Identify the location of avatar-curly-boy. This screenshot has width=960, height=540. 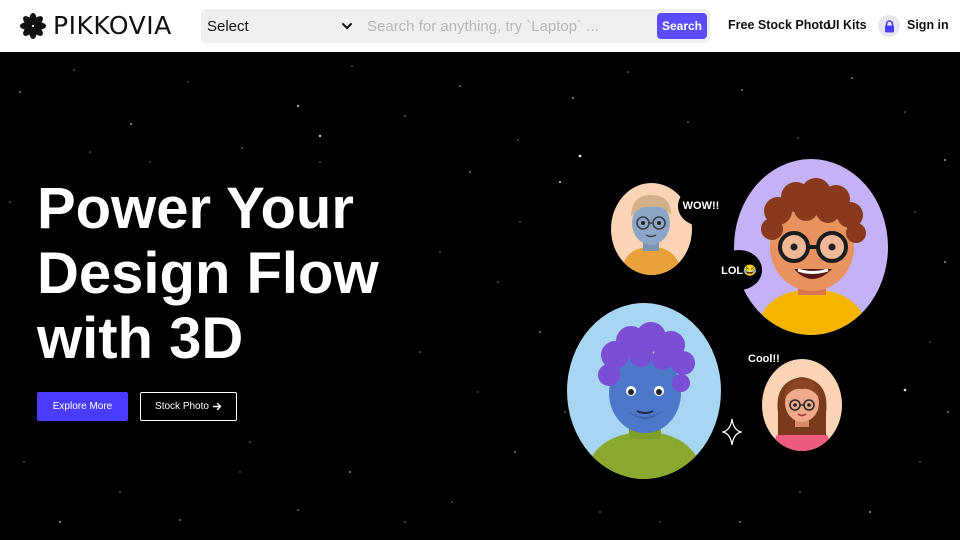
(811, 247).